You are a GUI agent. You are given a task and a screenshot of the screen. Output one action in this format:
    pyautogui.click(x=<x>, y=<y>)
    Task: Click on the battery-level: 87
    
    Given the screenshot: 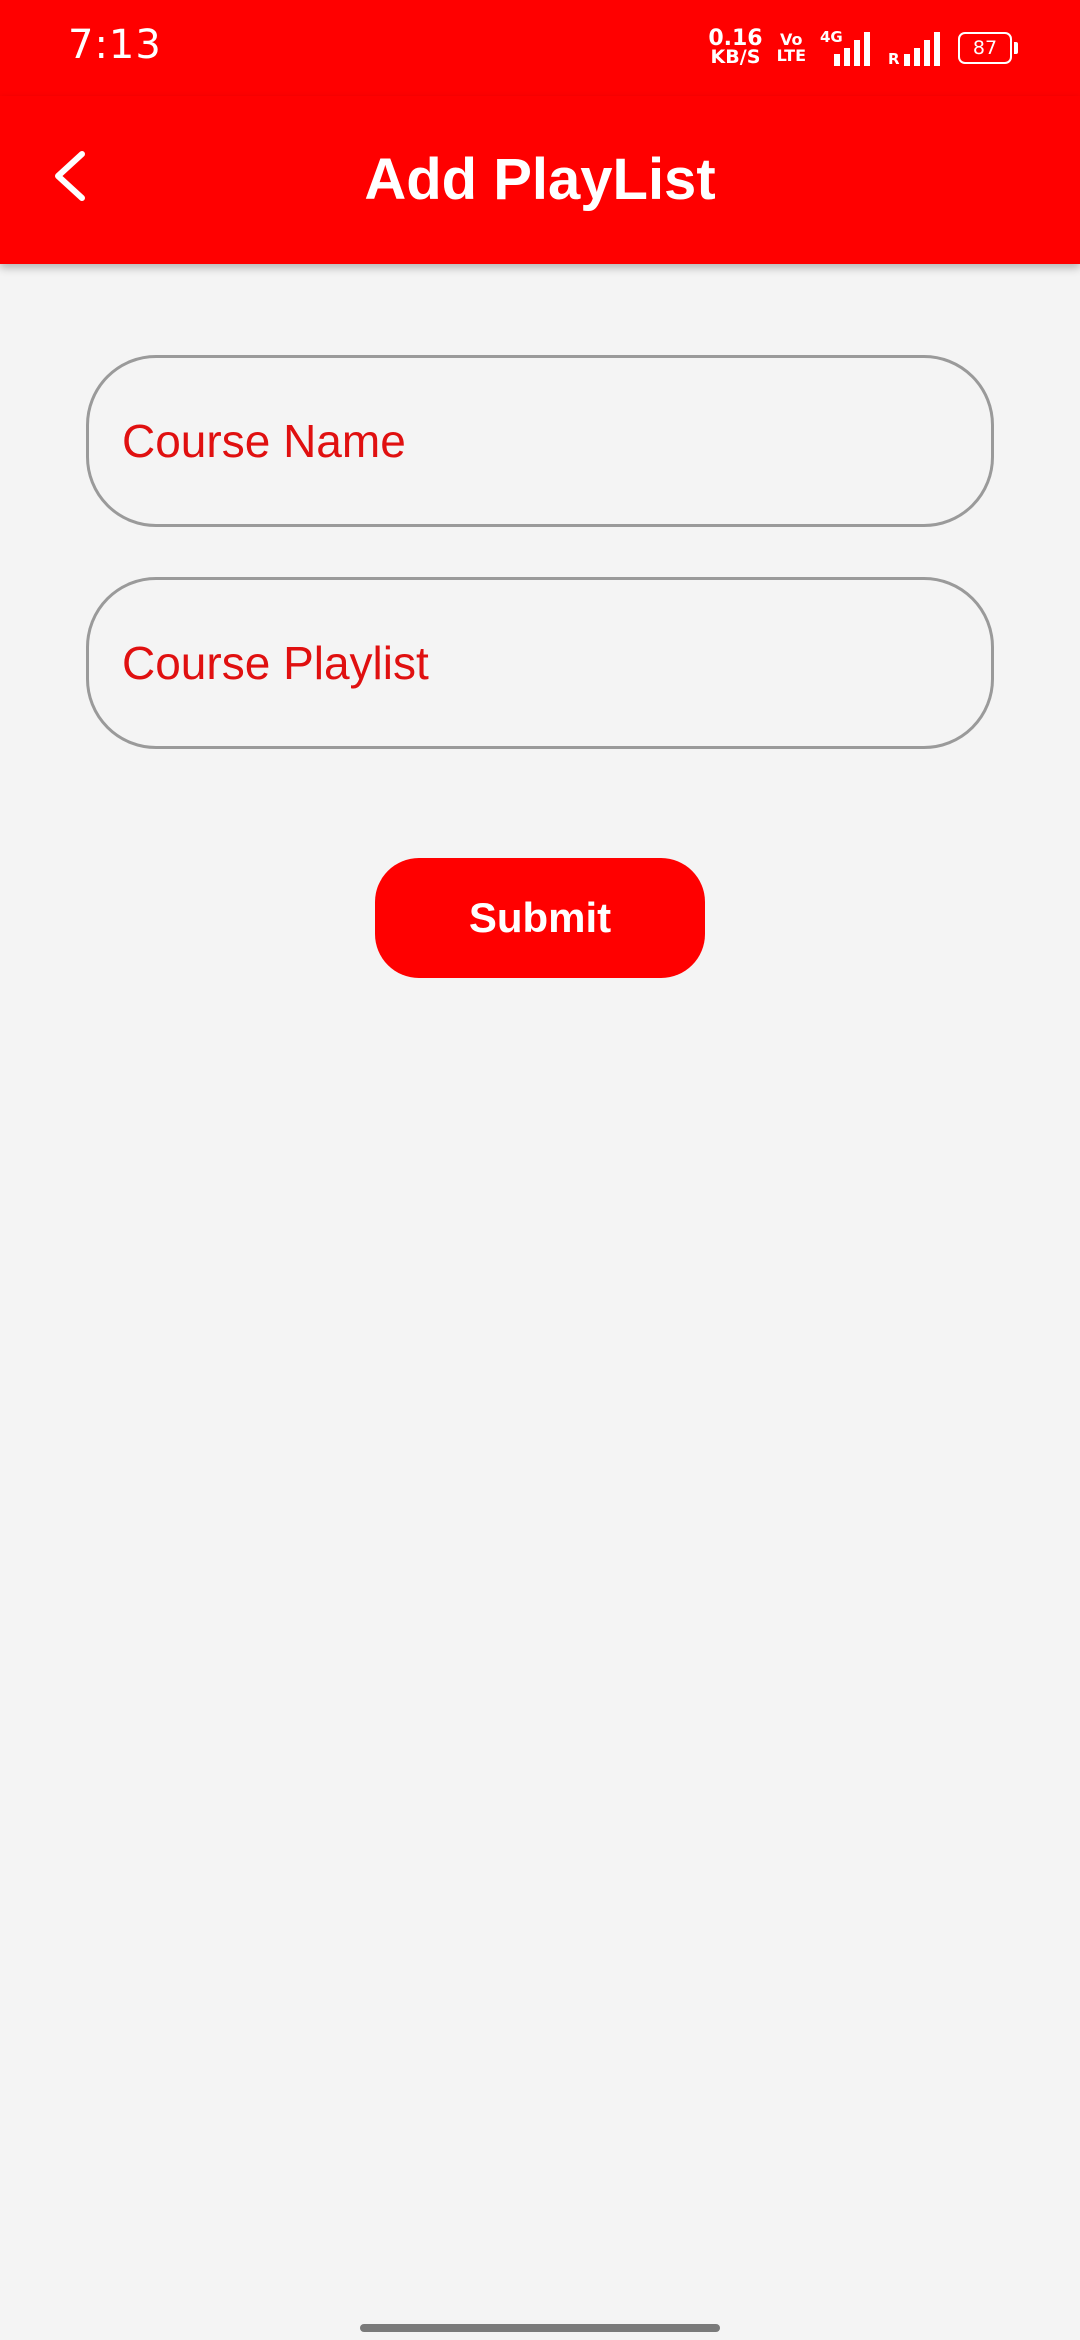 What is the action you would take?
    pyautogui.click(x=985, y=48)
    